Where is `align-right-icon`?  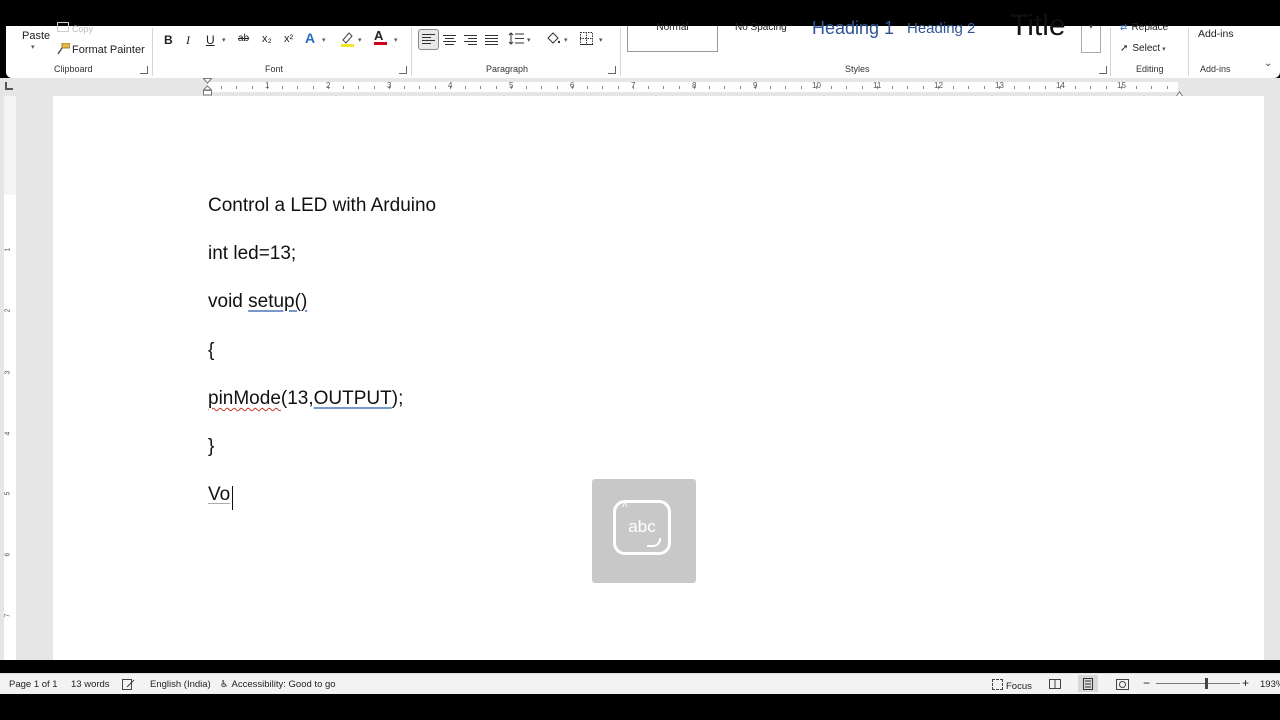
align-right-icon is located at coordinates (470, 40).